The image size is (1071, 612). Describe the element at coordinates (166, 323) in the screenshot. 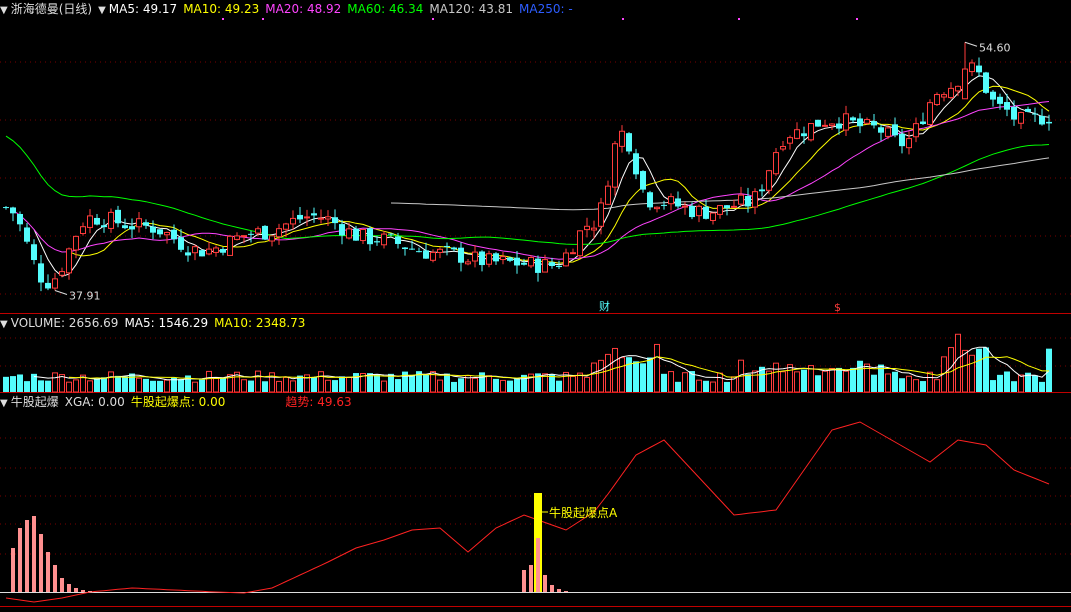

I see `volume-ma5-value: MA5: 1546.29` at that location.